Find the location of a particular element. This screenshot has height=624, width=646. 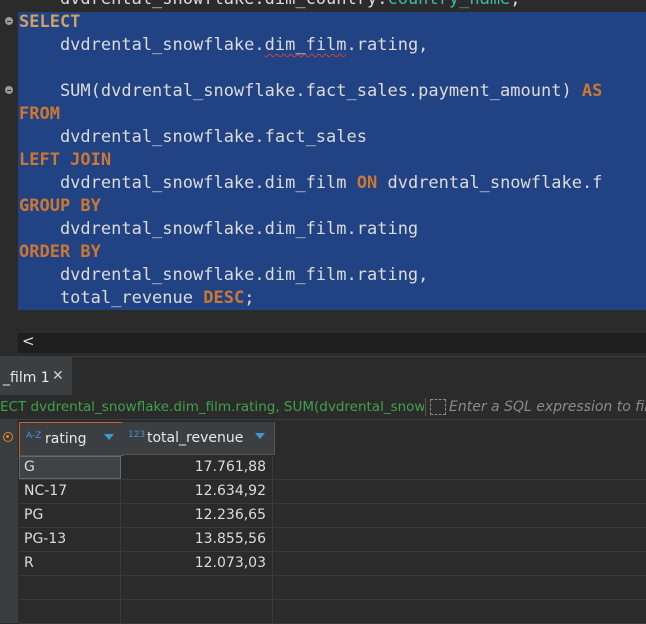

tab-result-dim-film-1: _film 1 ✕ is located at coordinates (36, 376).